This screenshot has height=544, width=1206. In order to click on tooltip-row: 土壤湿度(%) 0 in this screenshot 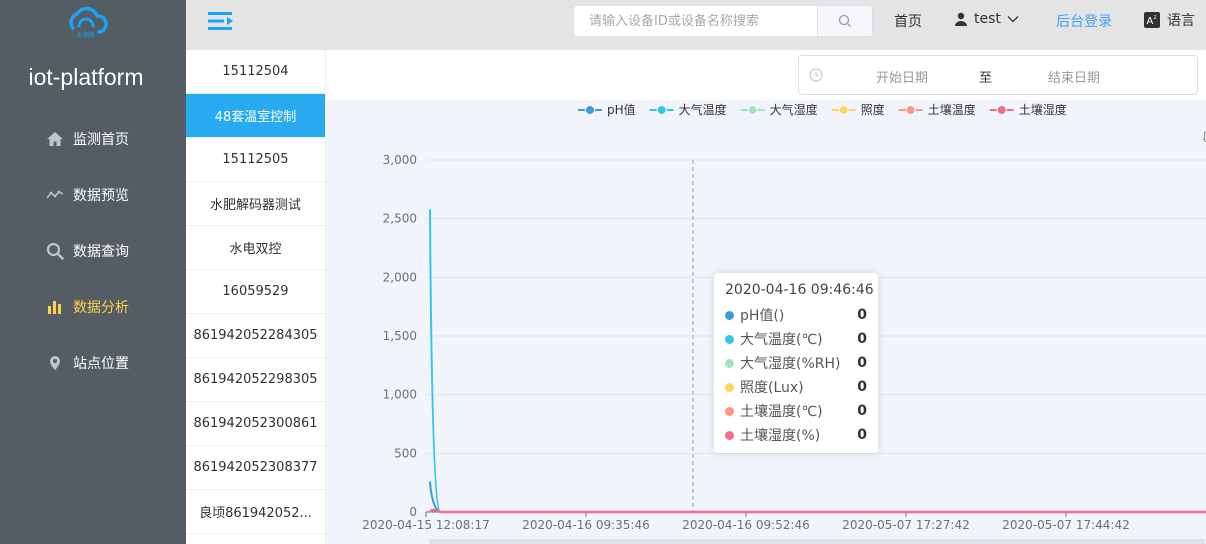, I will do `click(796, 435)`.